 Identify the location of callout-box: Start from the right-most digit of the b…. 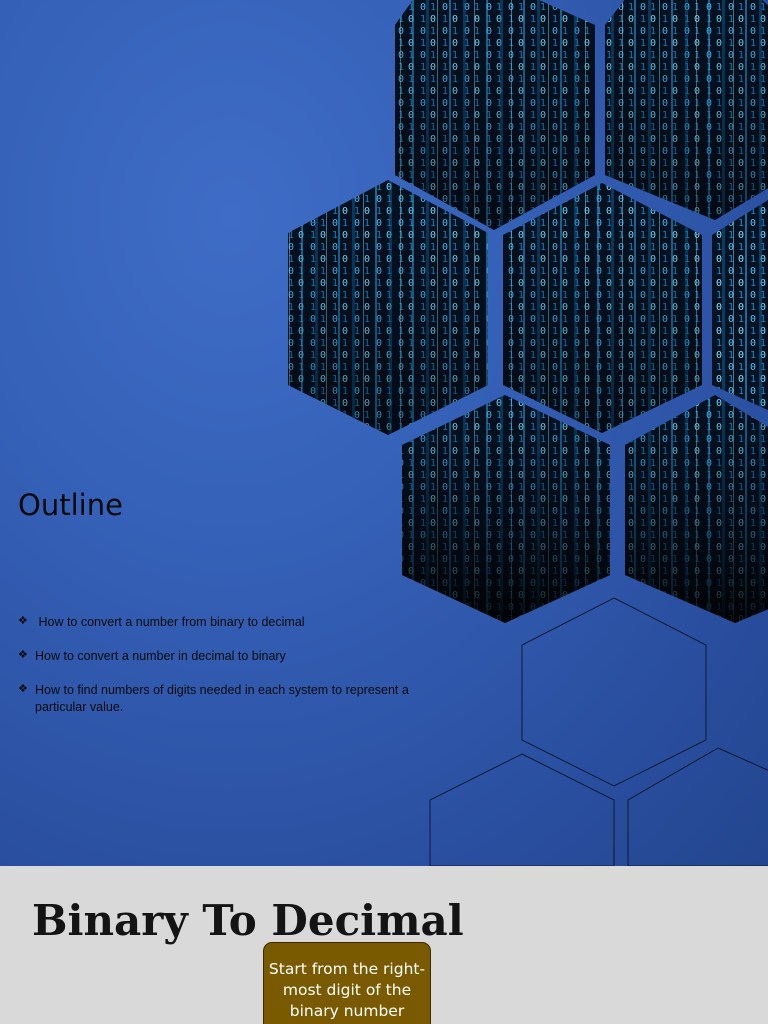
(347, 983).